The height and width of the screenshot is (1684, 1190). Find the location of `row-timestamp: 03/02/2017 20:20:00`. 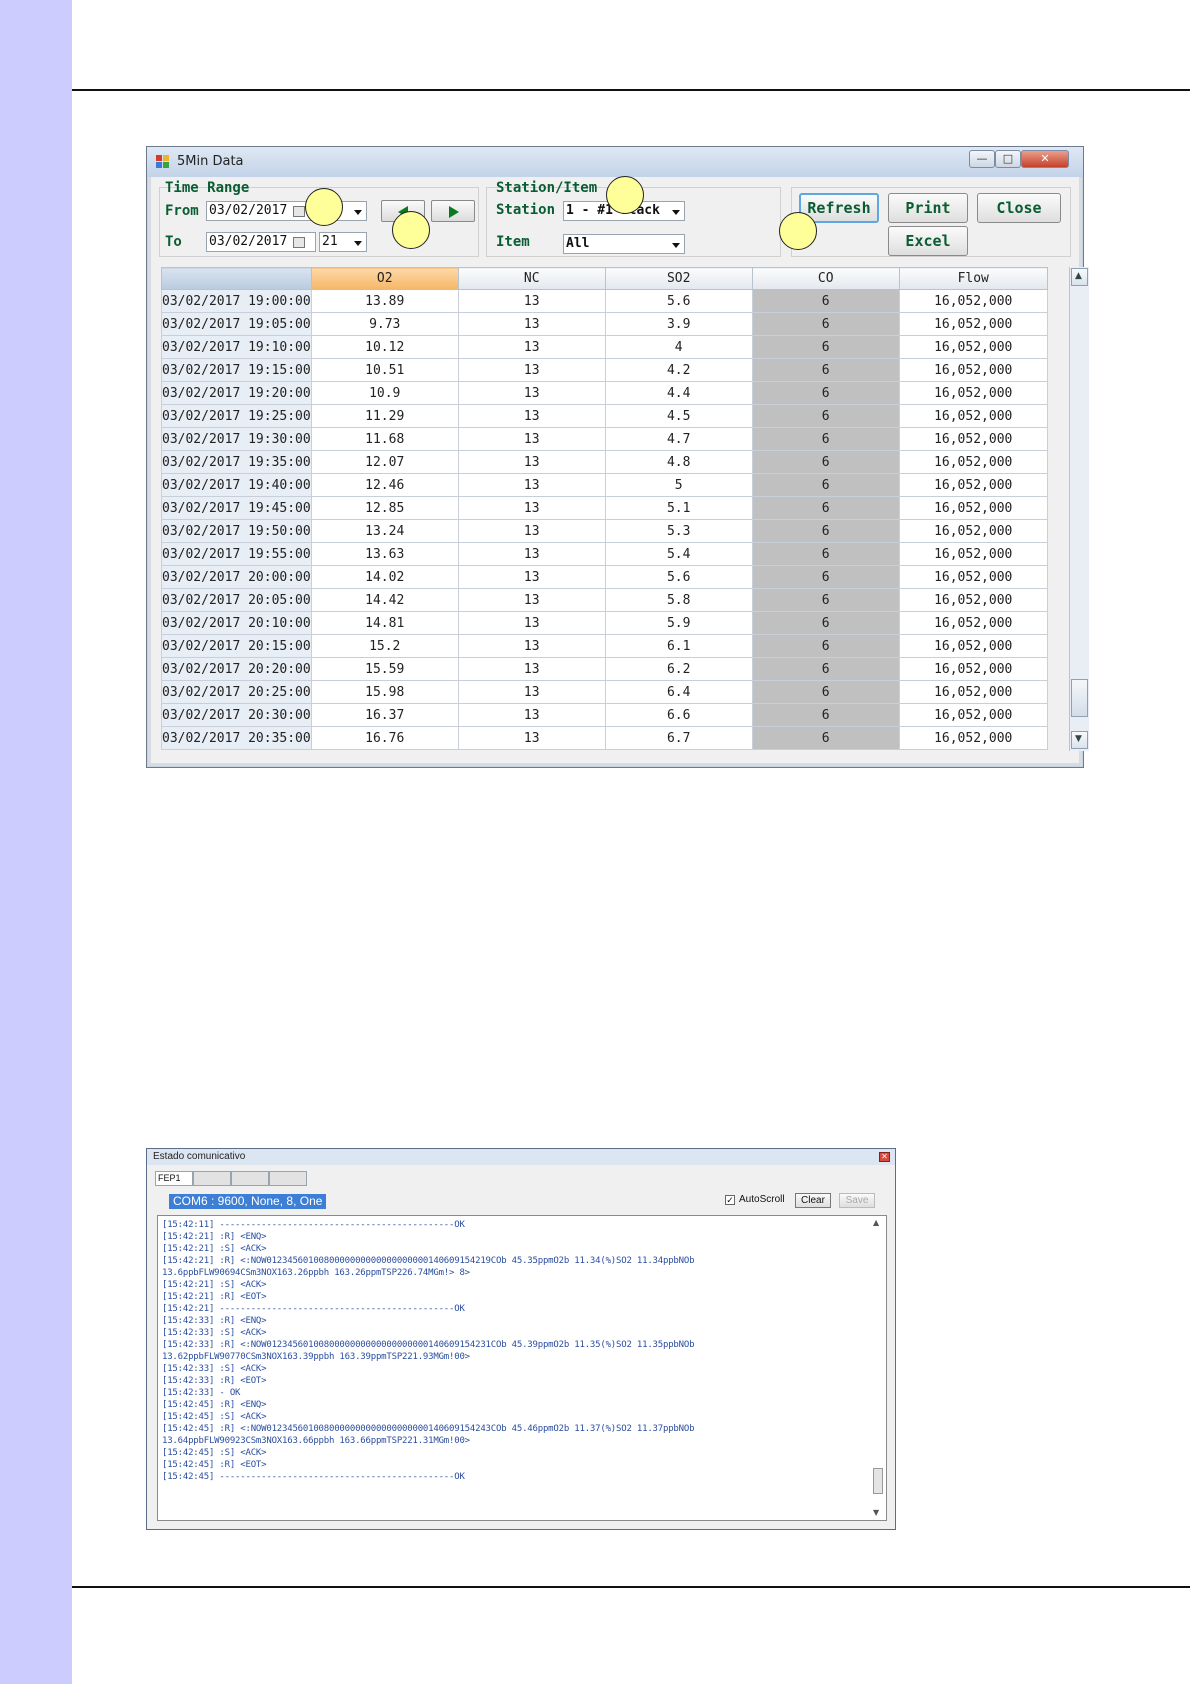

row-timestamp: 03/02/2017 20:20:00 is located at coordinates (236, 669).